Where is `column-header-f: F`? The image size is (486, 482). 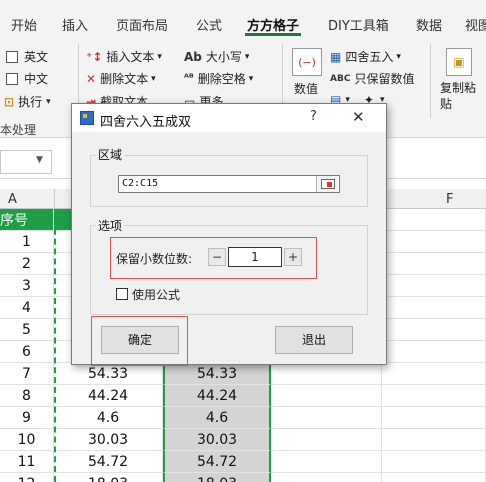 column-header-f: F is located at coordinates (449, 199).